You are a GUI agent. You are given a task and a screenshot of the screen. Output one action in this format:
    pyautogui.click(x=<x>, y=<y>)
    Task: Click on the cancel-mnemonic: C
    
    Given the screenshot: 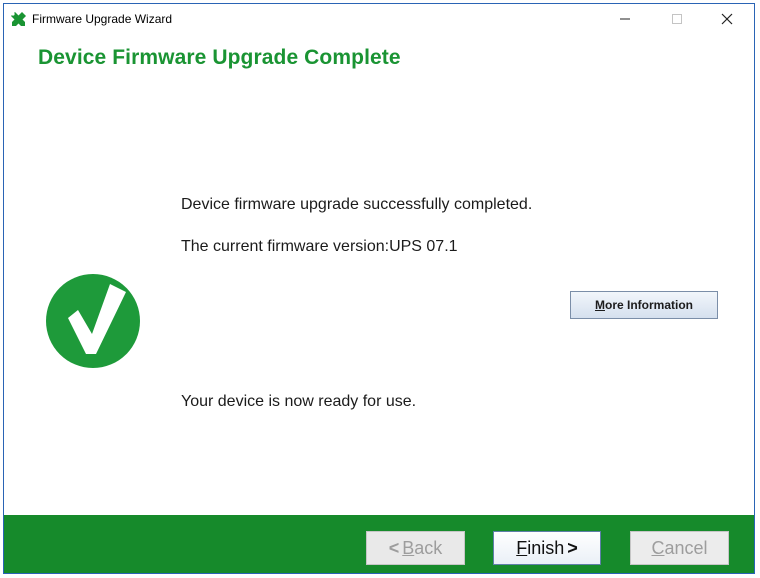 What is the action you would take?
    pyautogui.click(x=658, y=547)
    